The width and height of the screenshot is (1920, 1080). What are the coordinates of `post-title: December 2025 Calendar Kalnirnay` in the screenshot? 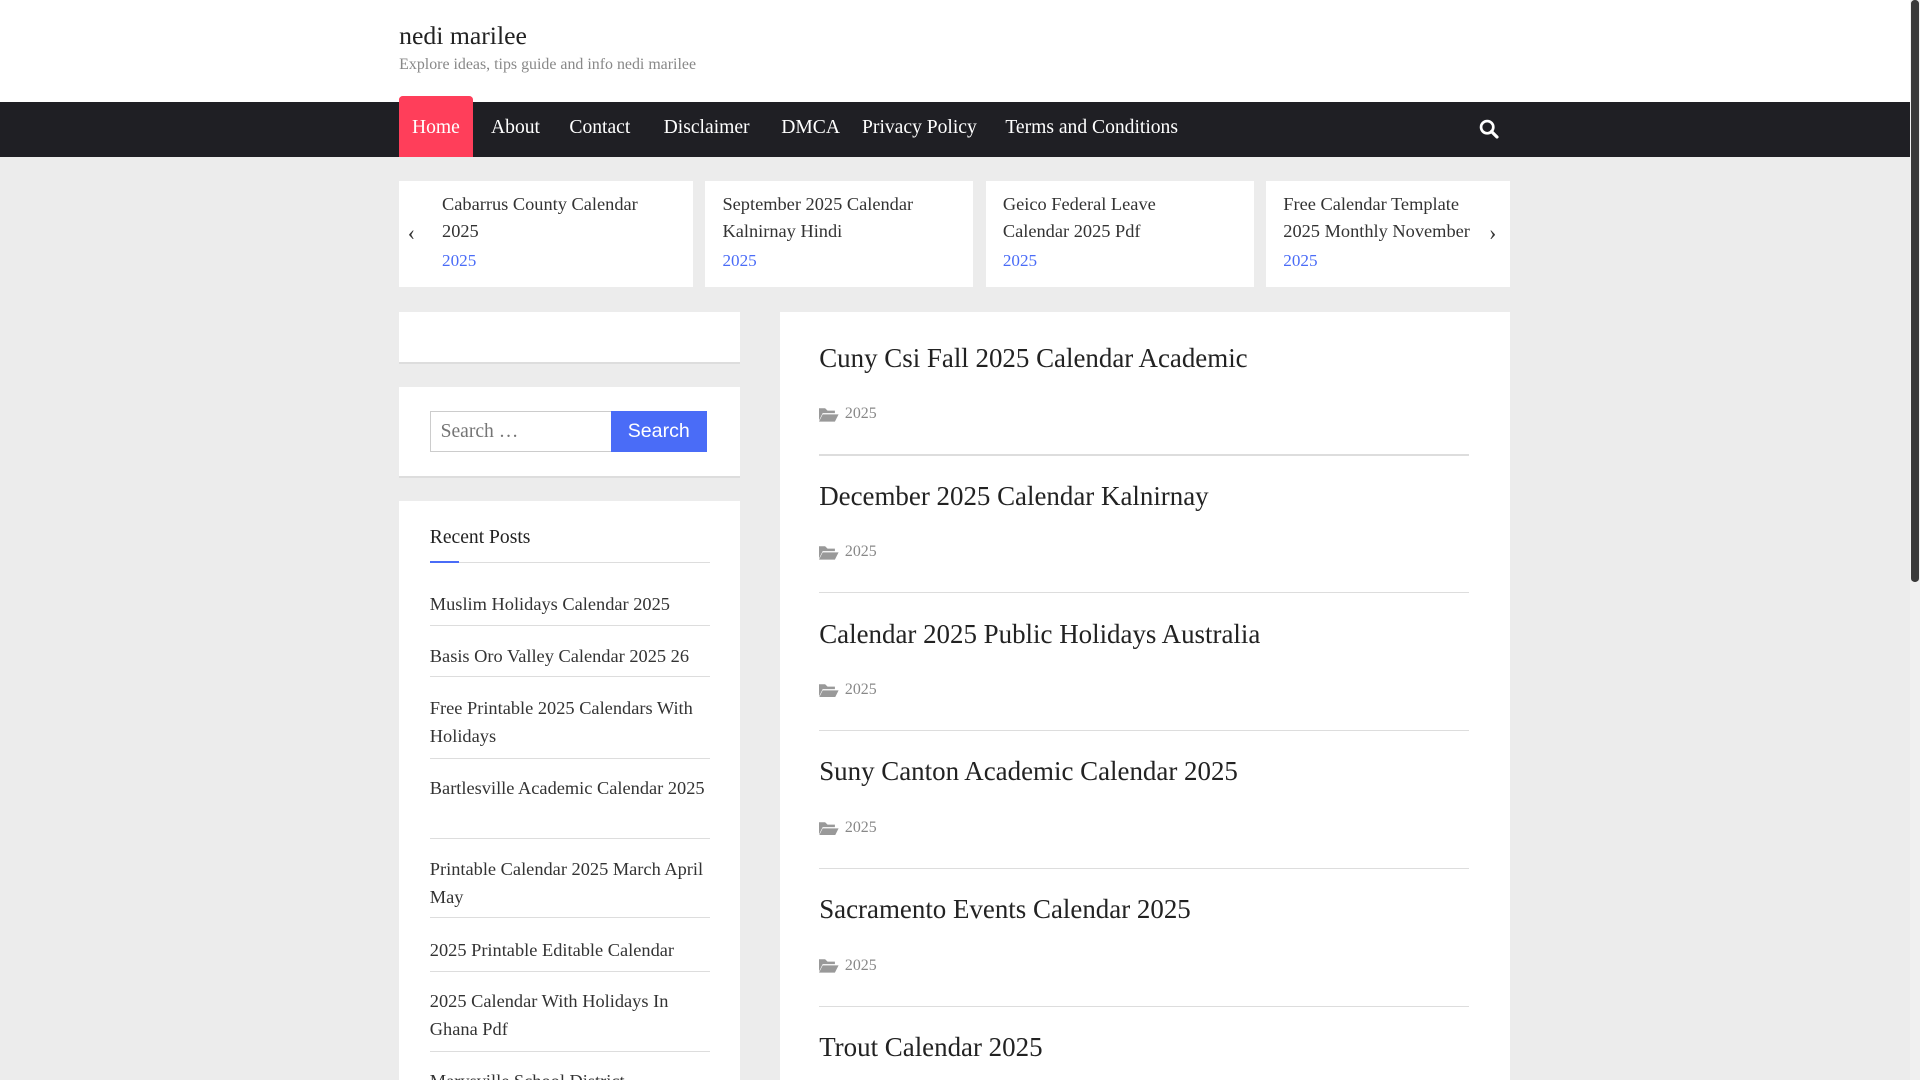 It's located at (1013, 496).